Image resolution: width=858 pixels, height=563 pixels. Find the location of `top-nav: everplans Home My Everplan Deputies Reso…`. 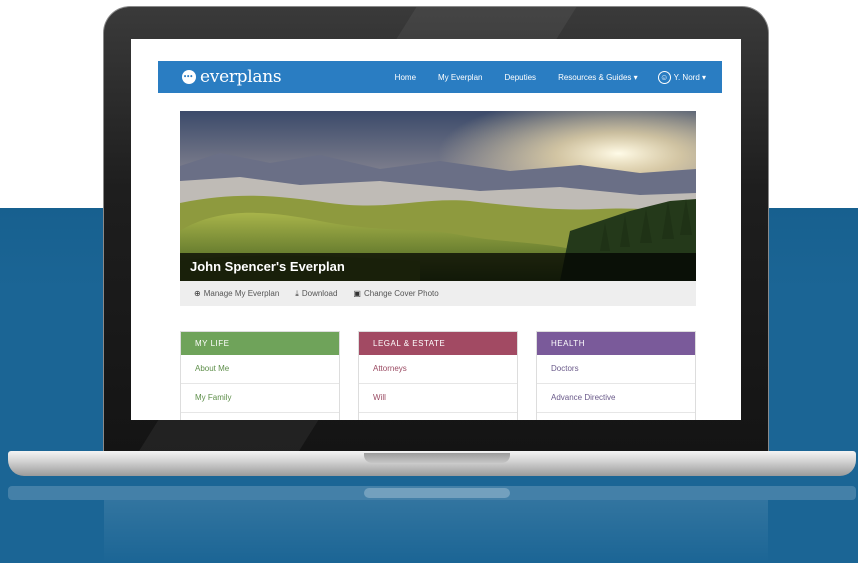

top-nav: everplans Home My Everplan Deputies Reso… is located at coordinates (440, 77).